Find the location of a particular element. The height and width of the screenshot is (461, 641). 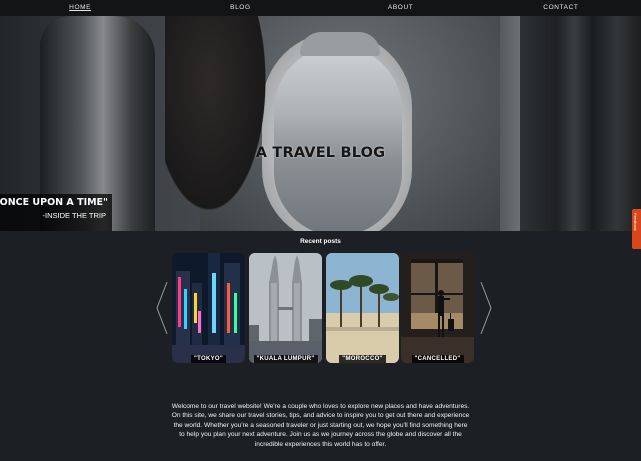

post-card-tokyo: "TOKYO" is located at coordinates (208, 308).